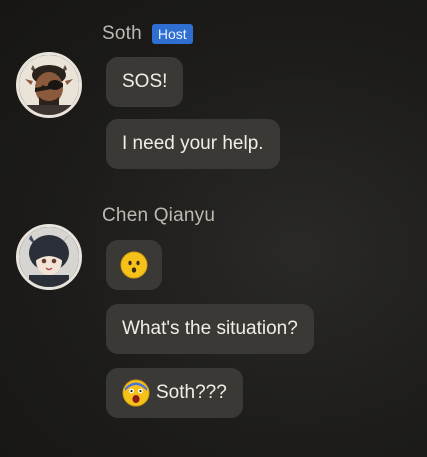 The width and height of the screenshot is (427, 457). I want to click on soth-avatar-icon, so click(49, 85).